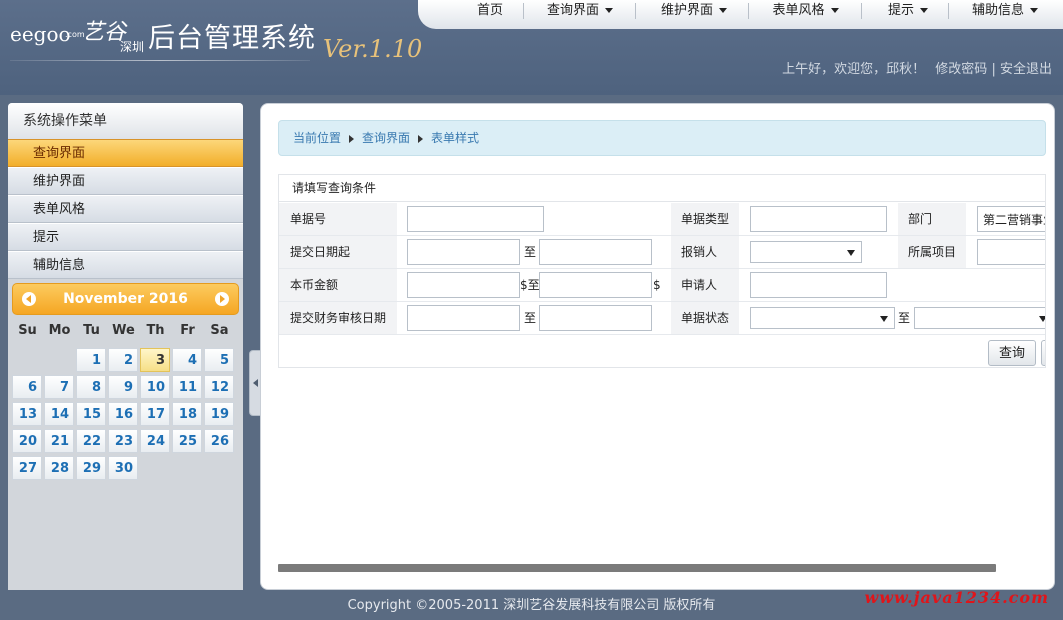 The height and width of the screenshot is (620, 1063). What do you see at coordinates (637, 568) in the screenshot?
I see `horizontal-scrollbar` at bounding box center [637, 568].